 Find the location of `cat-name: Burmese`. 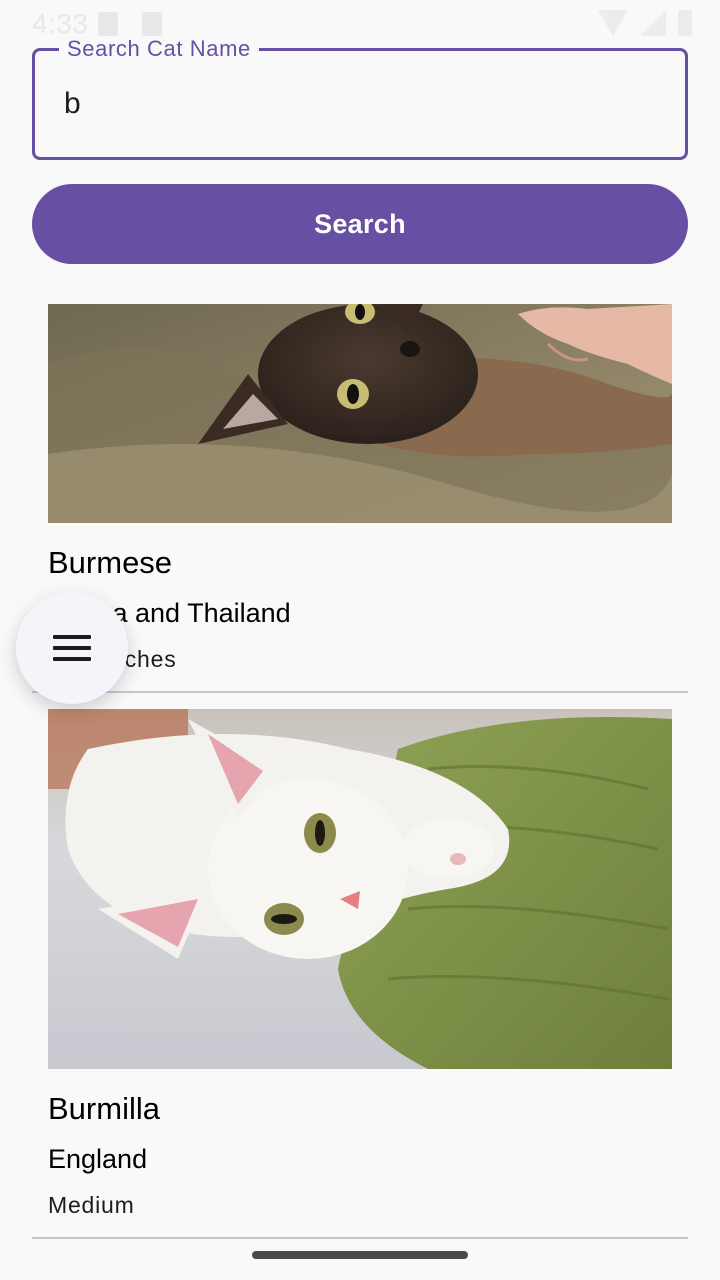

cat-name: Burmese is located at coordinates (110, 562).